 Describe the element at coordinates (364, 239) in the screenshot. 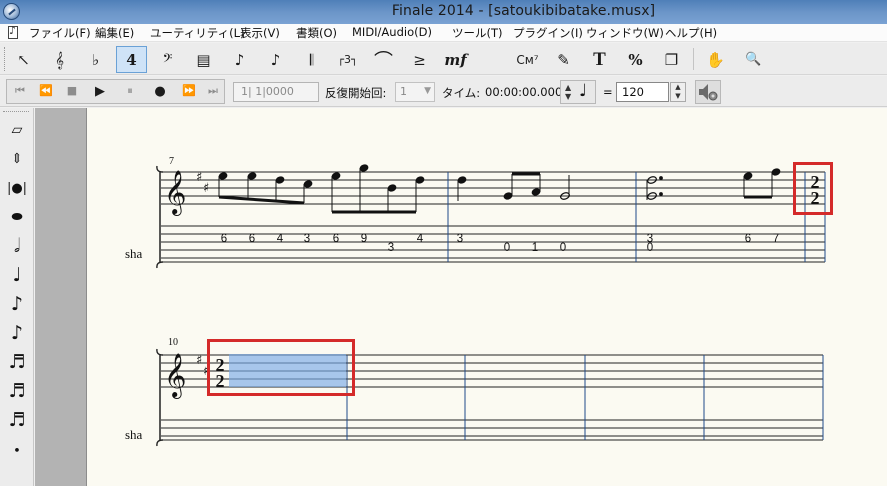

I see `tab-fret-number: 9` at that location.